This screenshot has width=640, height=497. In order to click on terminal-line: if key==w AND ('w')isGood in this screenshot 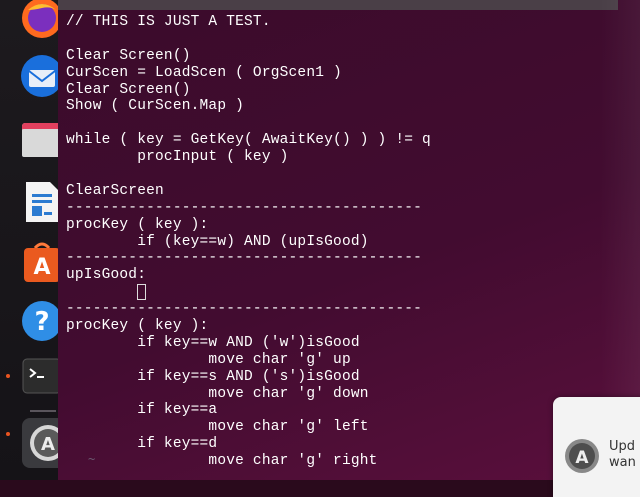, I will do `click(213, 342)`.